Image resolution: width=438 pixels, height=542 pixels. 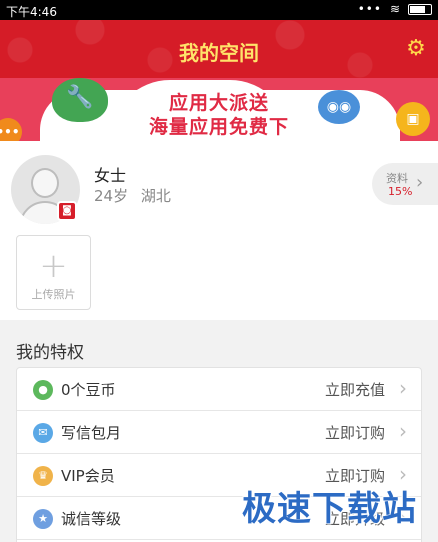 I want to click on battery-icon, so click(x=420, y=9).